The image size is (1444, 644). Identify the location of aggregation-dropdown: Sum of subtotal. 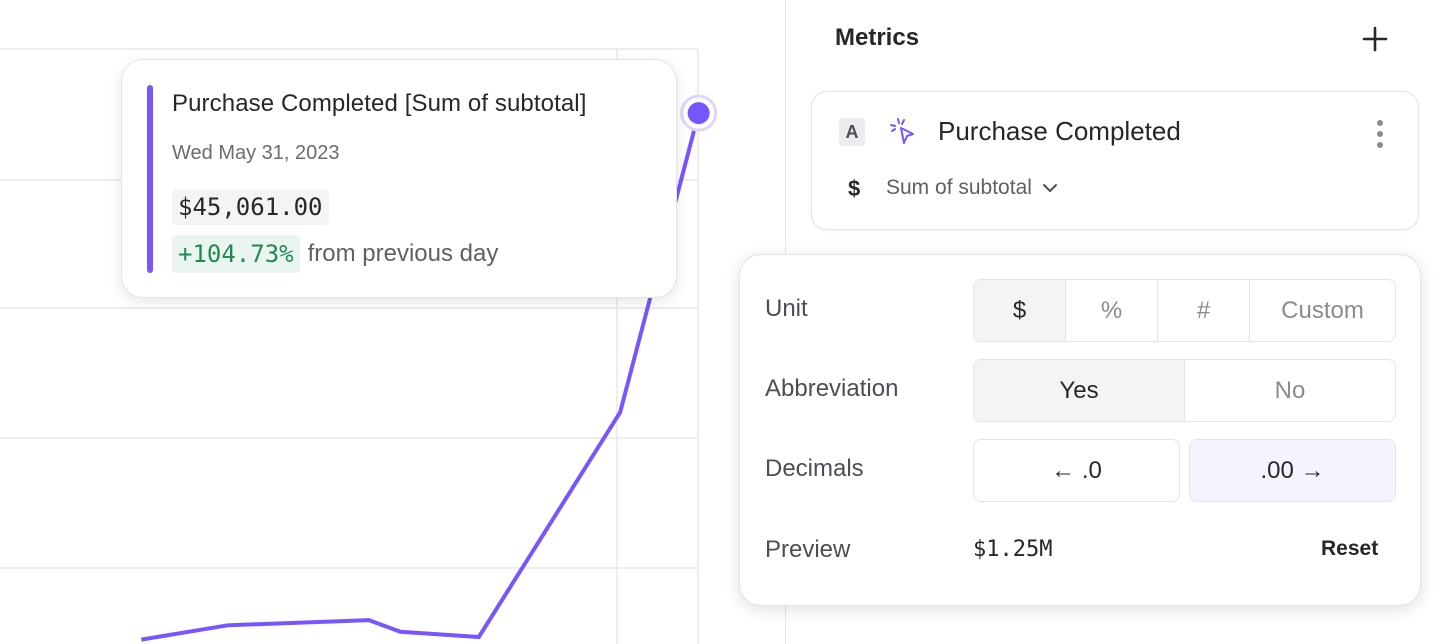
(972, 188).